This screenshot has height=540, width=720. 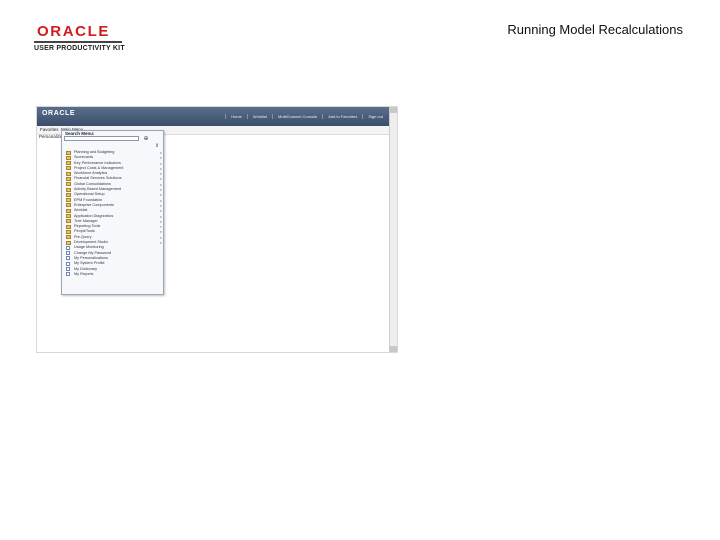 I want to click on personalize-link: Personalize, so click(x=51, y=136).